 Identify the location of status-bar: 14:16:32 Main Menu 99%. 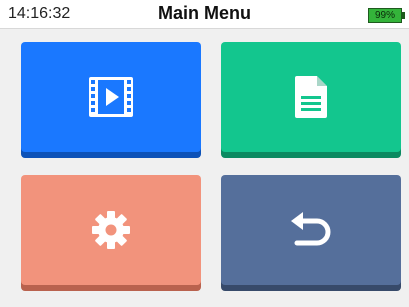
(204, 14).